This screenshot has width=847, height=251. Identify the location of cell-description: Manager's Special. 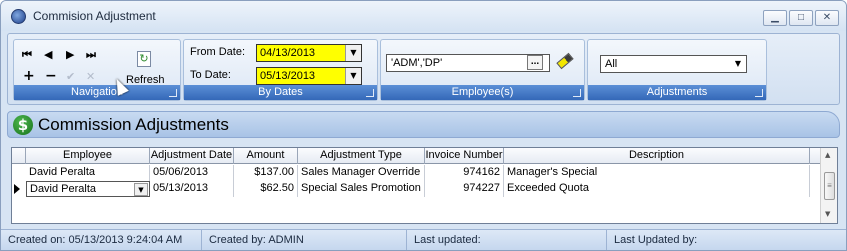
(657, 173).